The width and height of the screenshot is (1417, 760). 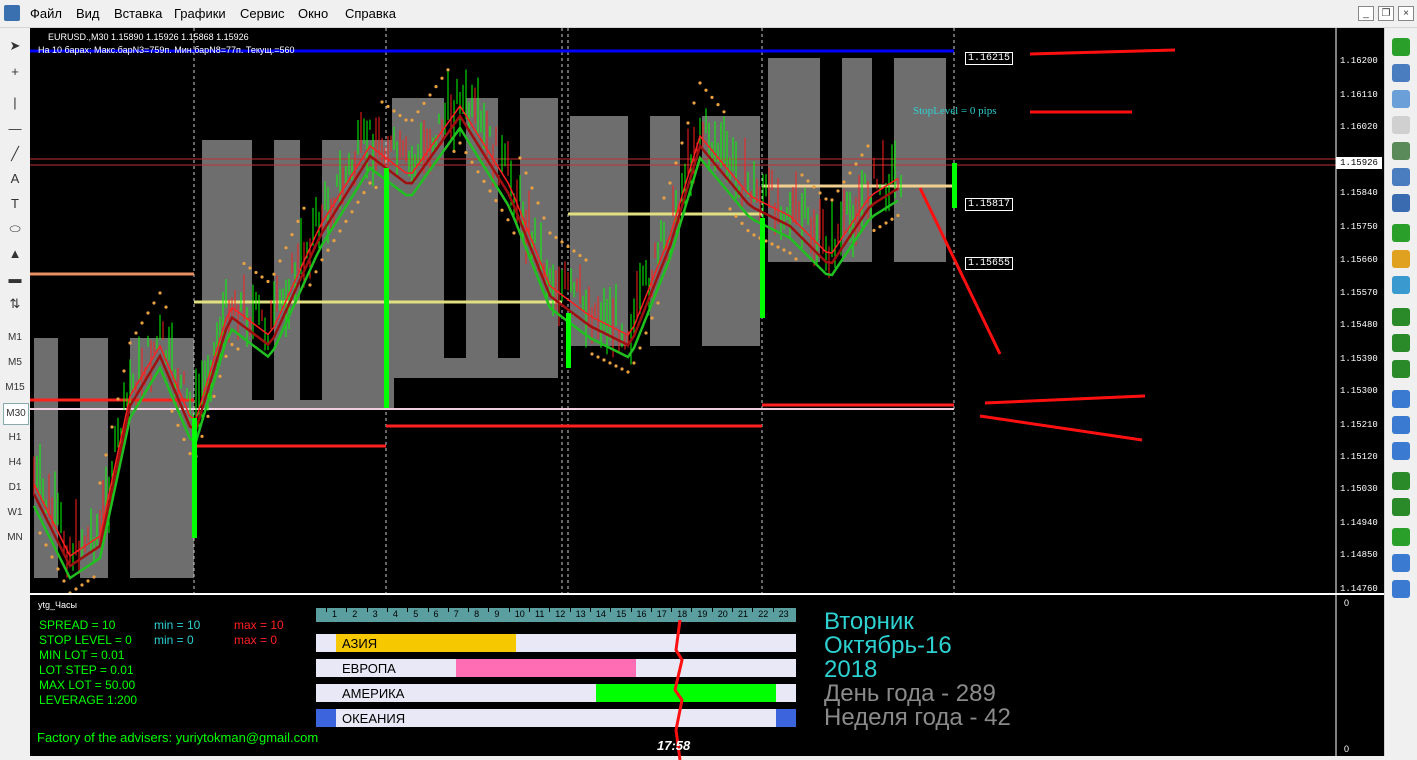 What do you see at coordinates (1401, 481) in the screenshot?
I see `chart-shift-icon` at bounding box center [1401, 481].